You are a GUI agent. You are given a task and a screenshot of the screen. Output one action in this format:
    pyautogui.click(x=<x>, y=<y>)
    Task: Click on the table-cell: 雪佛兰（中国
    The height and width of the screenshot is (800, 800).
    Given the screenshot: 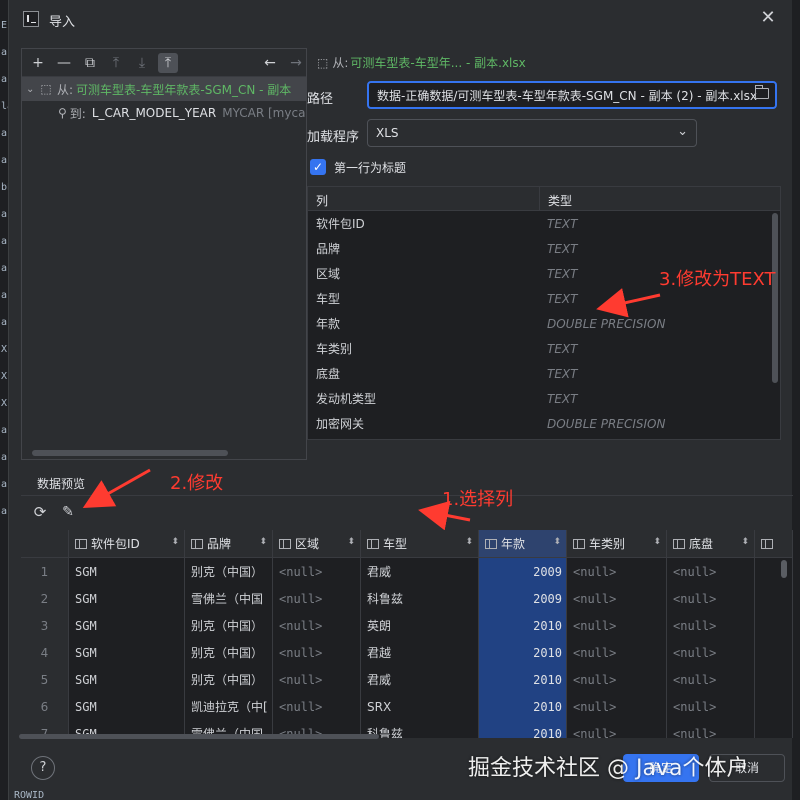 What is the action you would take?
    pyautogui.click(x=229, y=598)
    